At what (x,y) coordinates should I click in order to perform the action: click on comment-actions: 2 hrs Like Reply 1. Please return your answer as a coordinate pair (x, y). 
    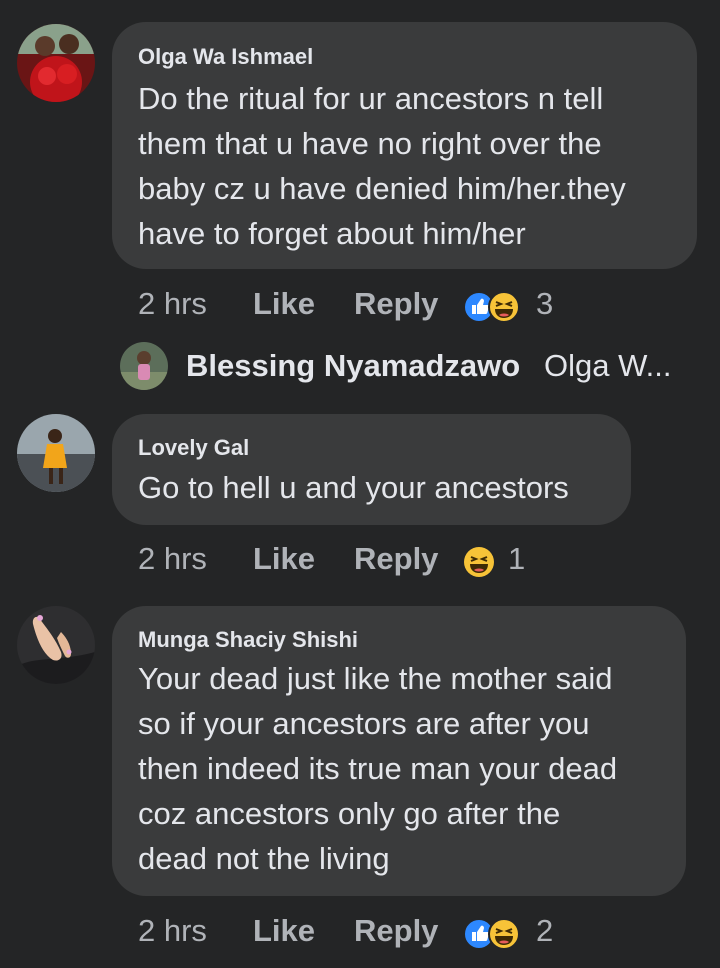
    Looking at the image, I should click on (418, 561).